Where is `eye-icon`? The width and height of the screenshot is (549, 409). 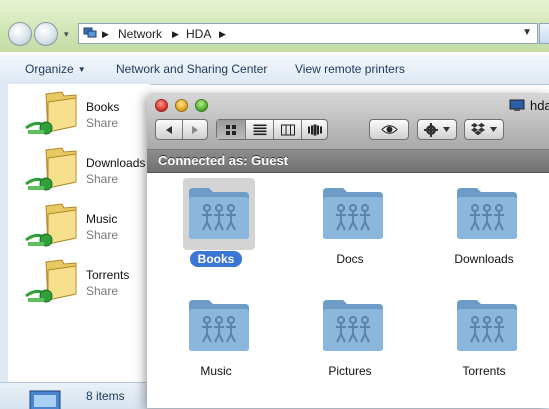
eye-icon is located at coordinates (389, 129).